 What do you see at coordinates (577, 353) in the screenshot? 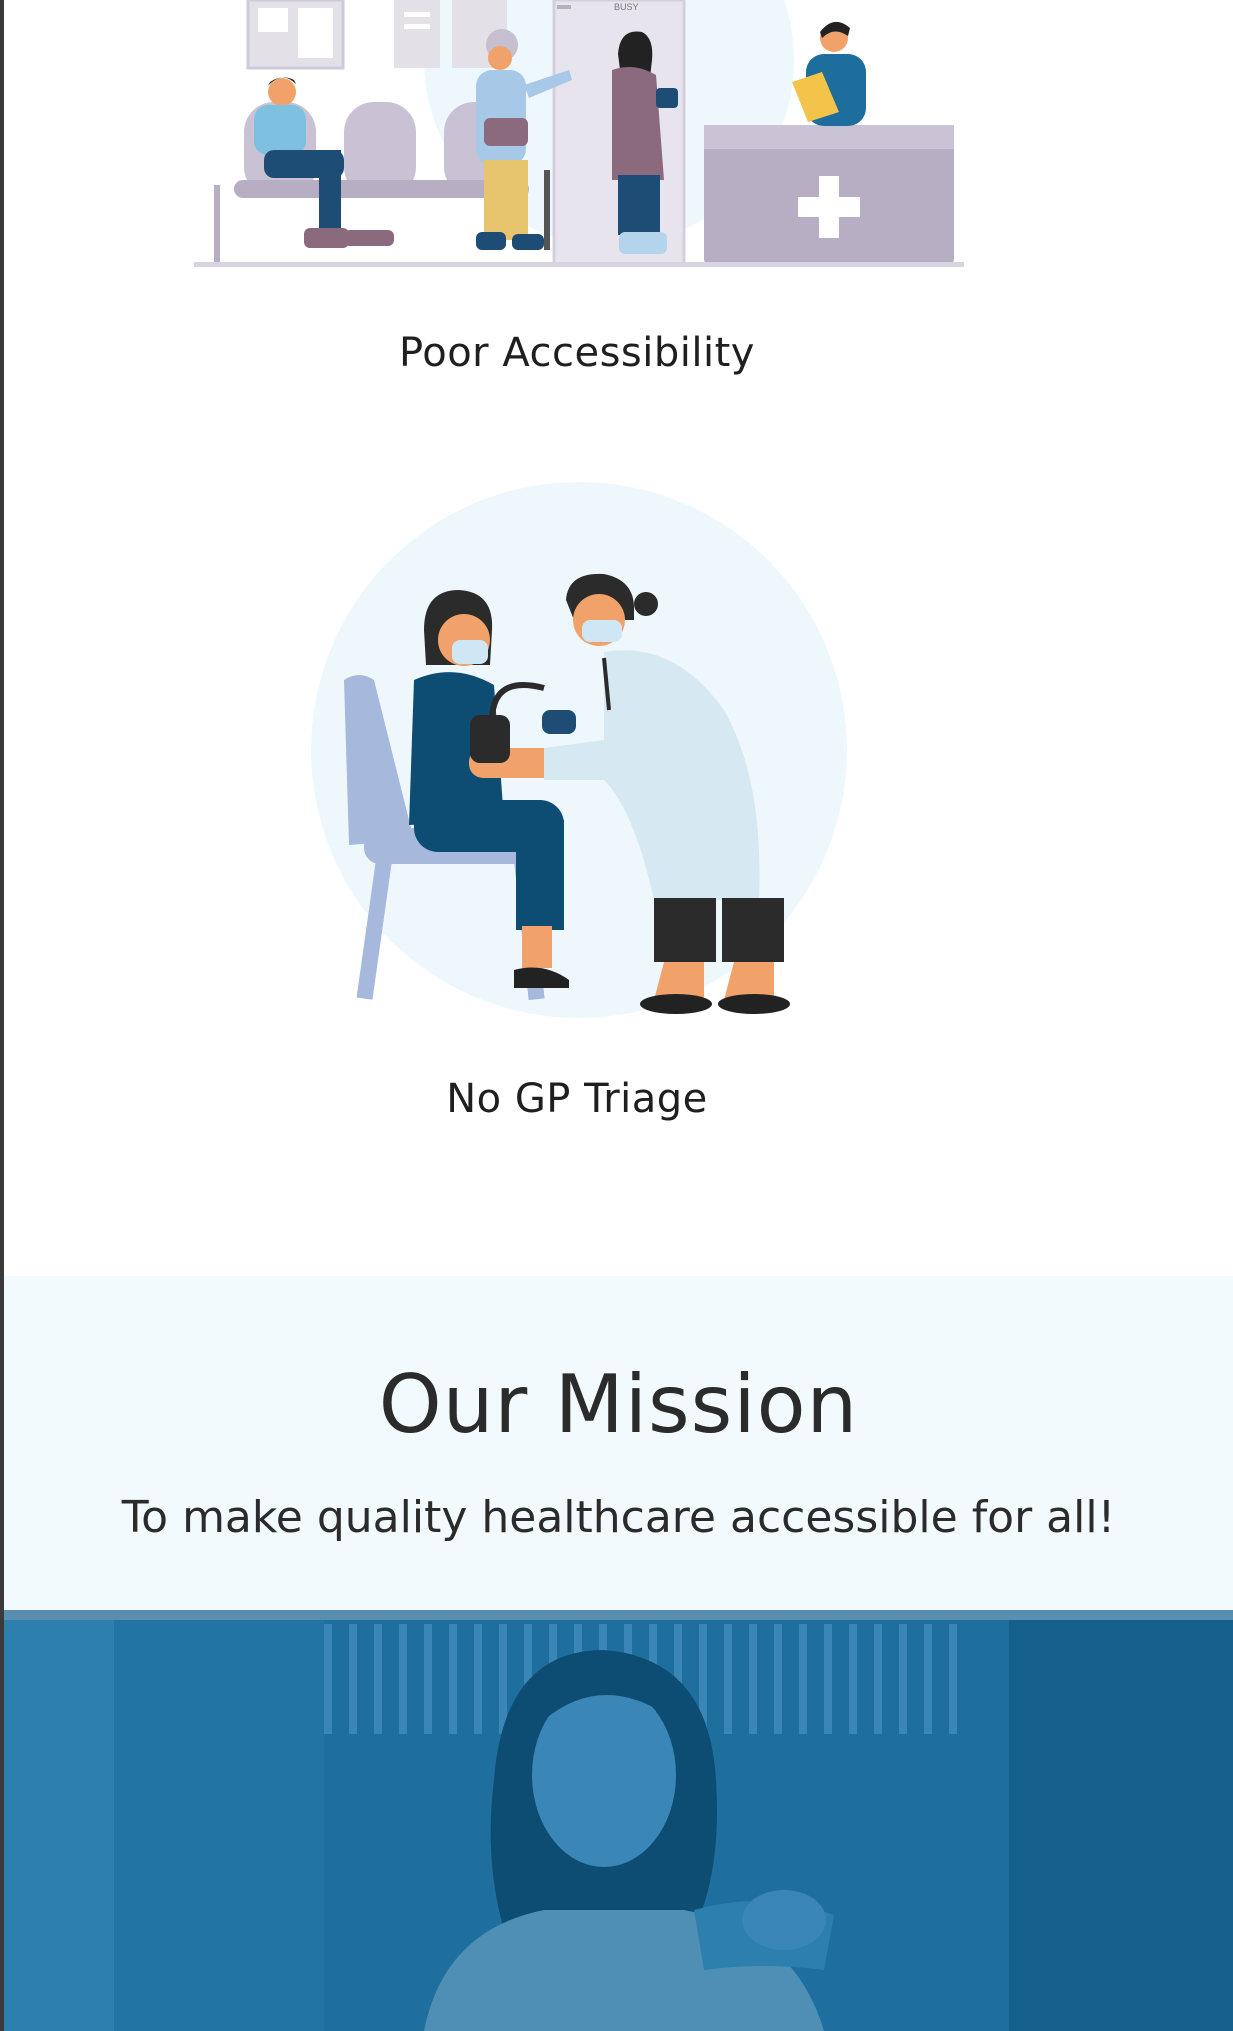
I see `problem-label-poor-accessibility: Poor Accessibility` at bounding box center [577, 353].